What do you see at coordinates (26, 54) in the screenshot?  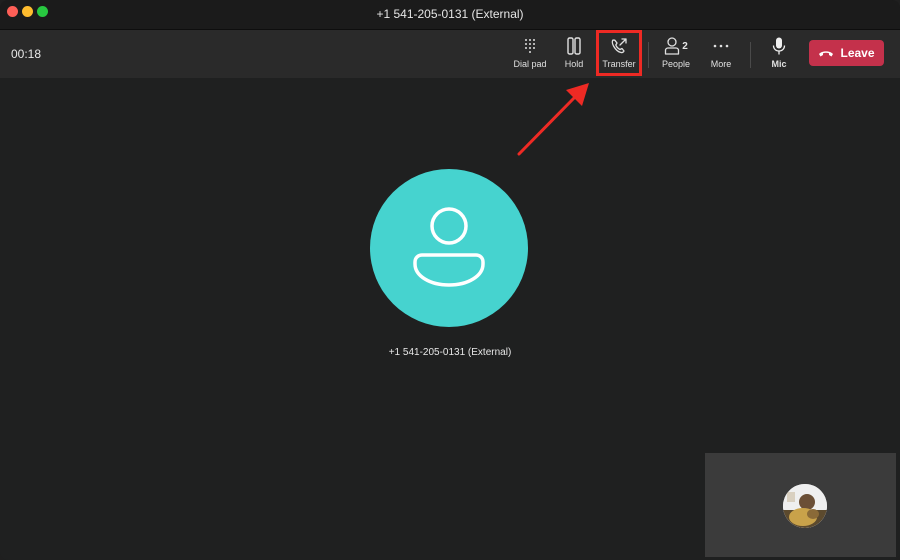 I see `call-timer: 00:18` at bounding box center [26, 54].